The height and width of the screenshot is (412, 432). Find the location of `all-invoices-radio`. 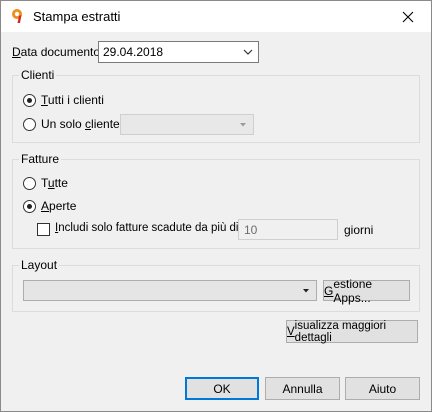

all-invoices-radio is located at coordinates (29, 183).